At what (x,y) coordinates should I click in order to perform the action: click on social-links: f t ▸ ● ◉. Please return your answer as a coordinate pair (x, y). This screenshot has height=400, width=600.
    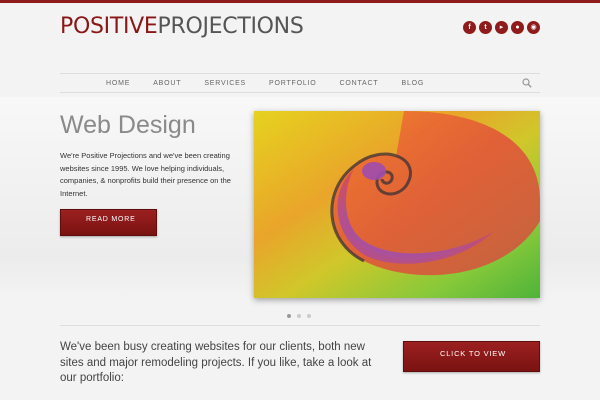
    Looking at the image, I should click on (501, 27).